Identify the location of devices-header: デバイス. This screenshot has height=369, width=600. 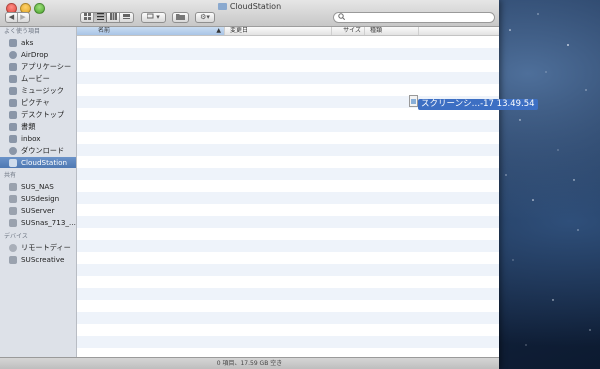
(16, 236).